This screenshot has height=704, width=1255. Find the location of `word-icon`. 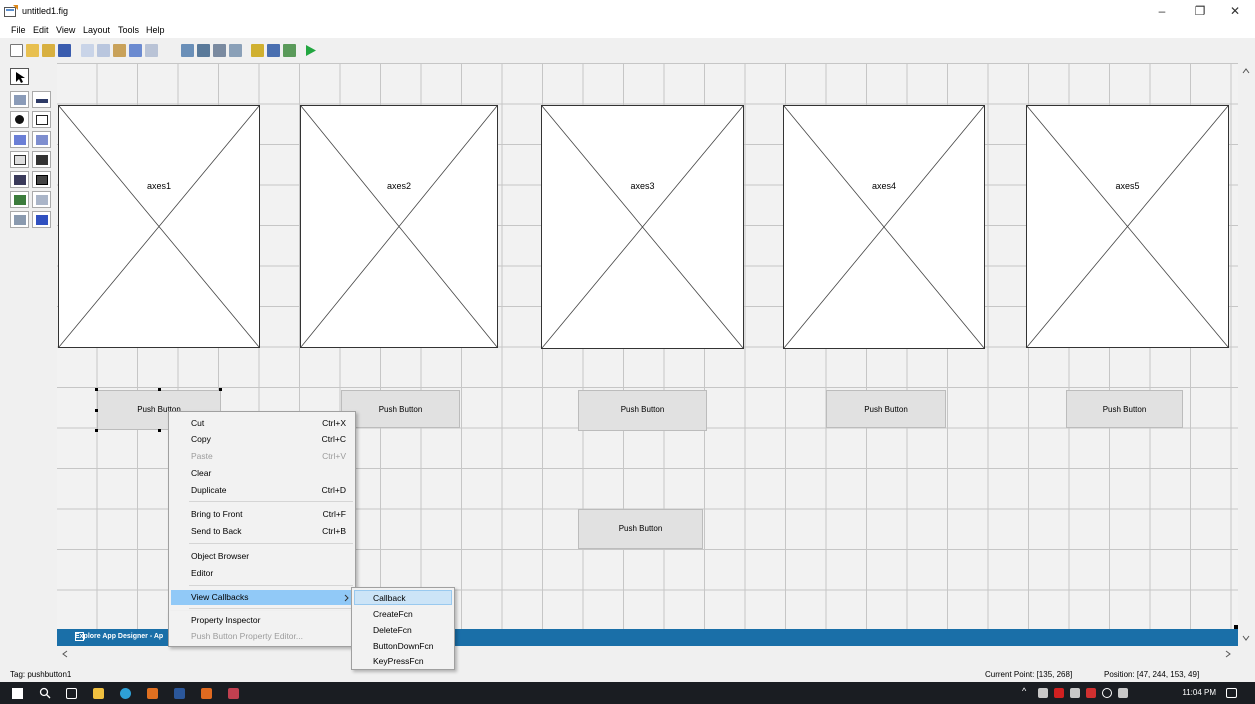

word-icon is located at coordinates (179, 693).